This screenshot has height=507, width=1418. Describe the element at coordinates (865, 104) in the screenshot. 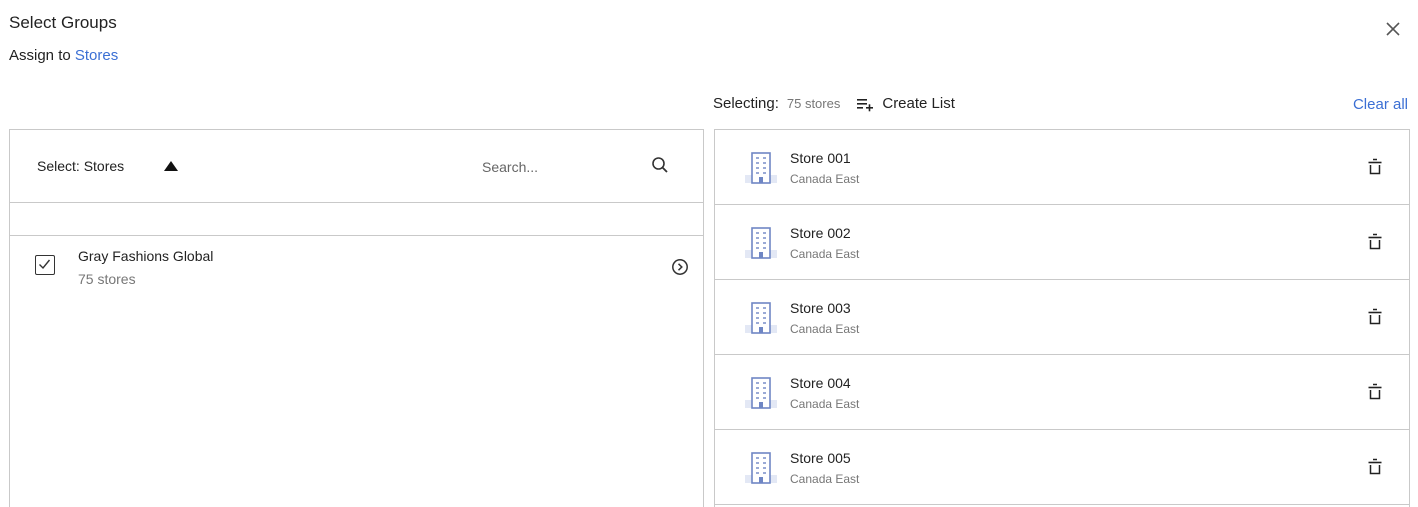

I see `playlist-add-icon` at that location.